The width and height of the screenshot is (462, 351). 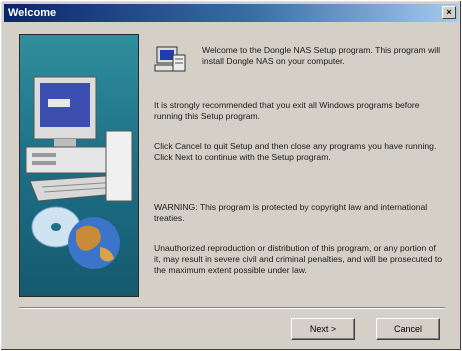 I want to click on button-divider, so click(x=232, y=308).